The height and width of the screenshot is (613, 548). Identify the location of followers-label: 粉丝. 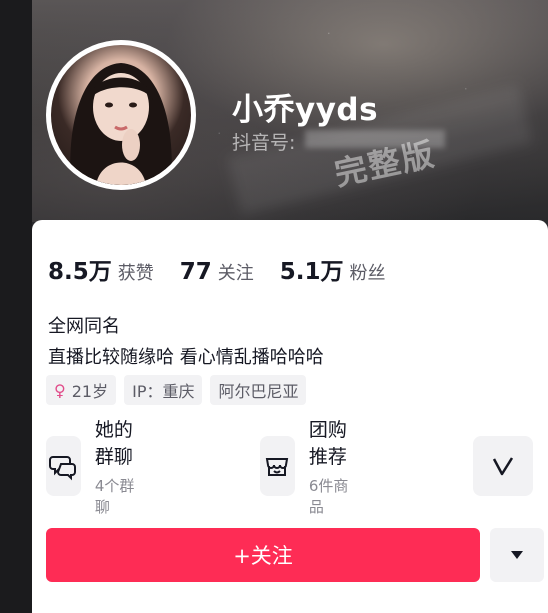
(368, 272).